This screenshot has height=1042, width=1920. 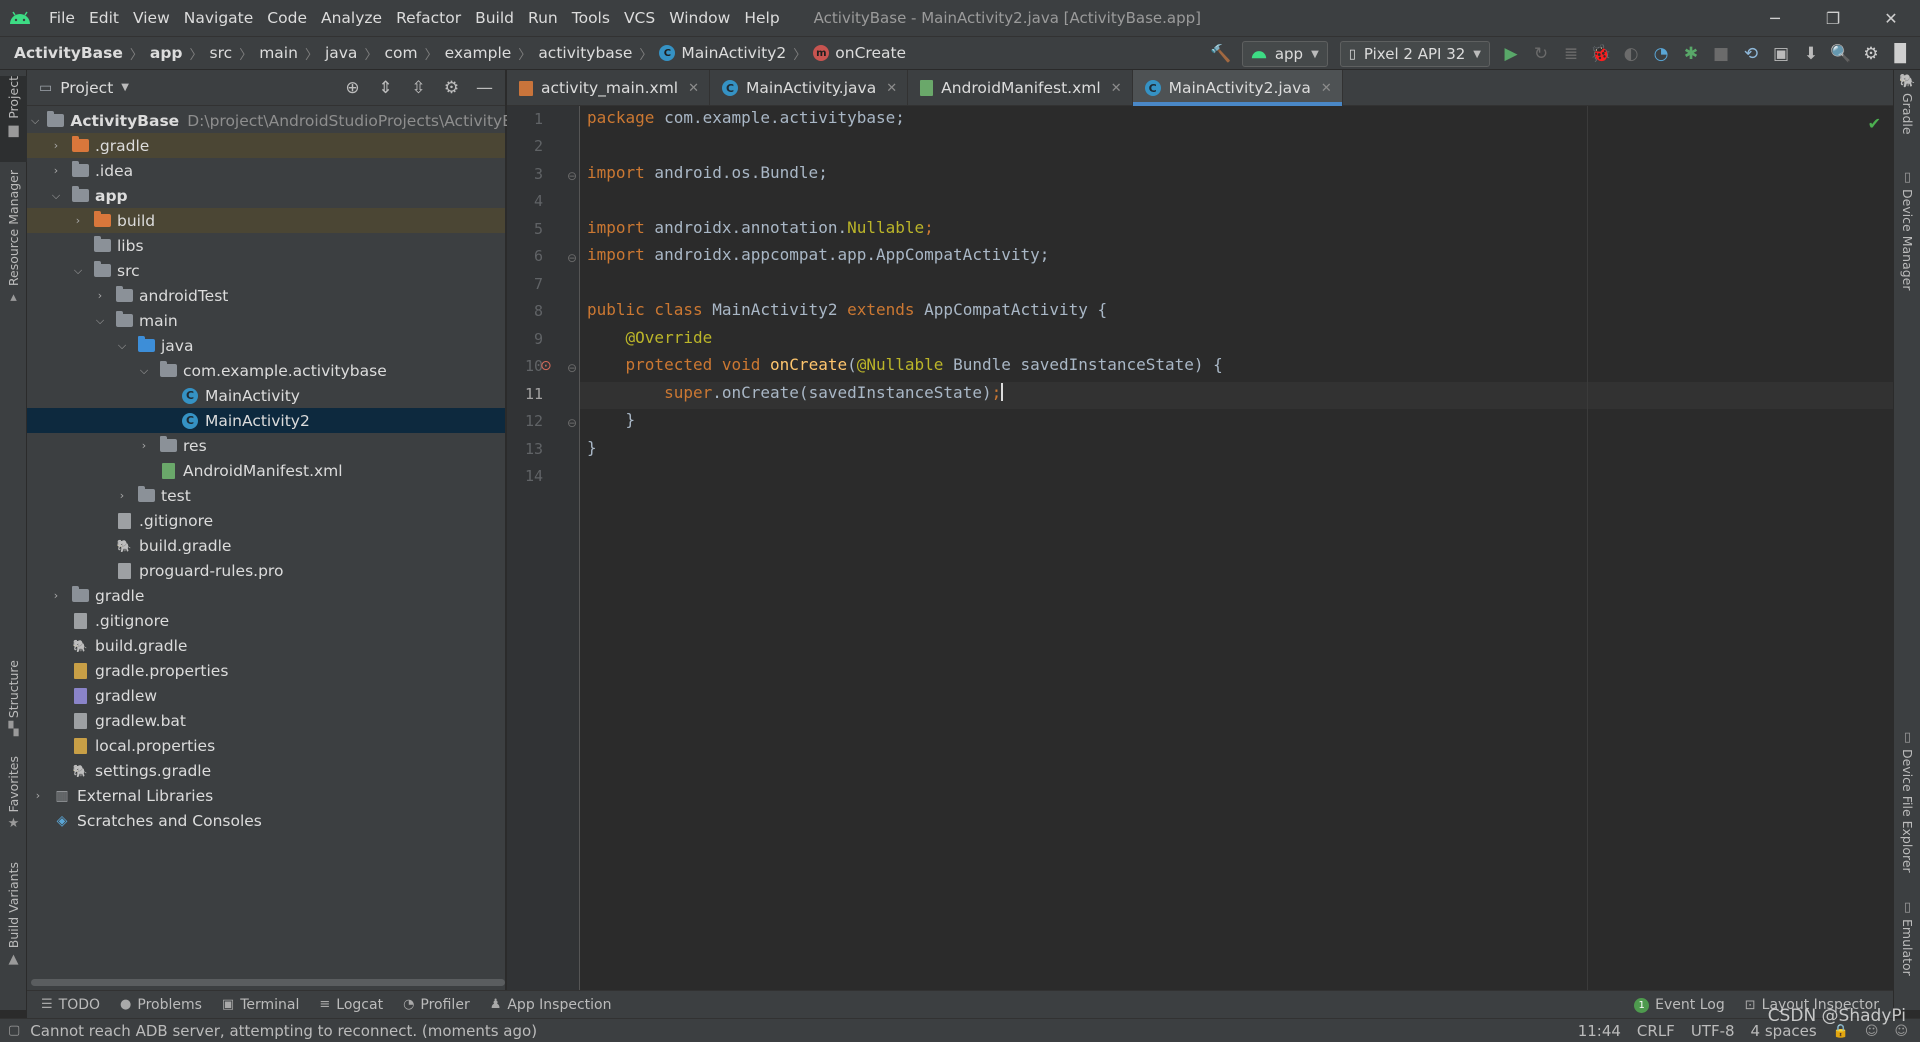 What do you see at coordinates (341, 53) in the screenshot?
I see `breadcrumb-java: java` at bounding box center [341, 53].